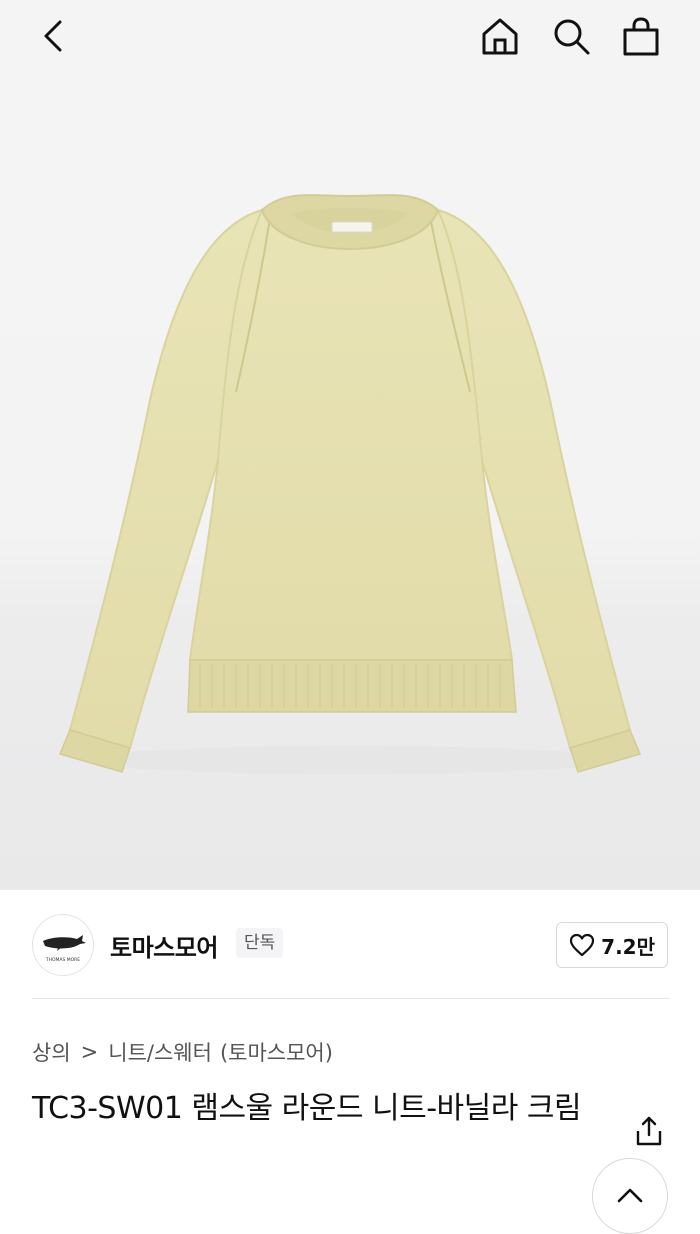 The image size is (700, 1234). I want to click on breadcrumb-category: 상의, so click(51, 1052).